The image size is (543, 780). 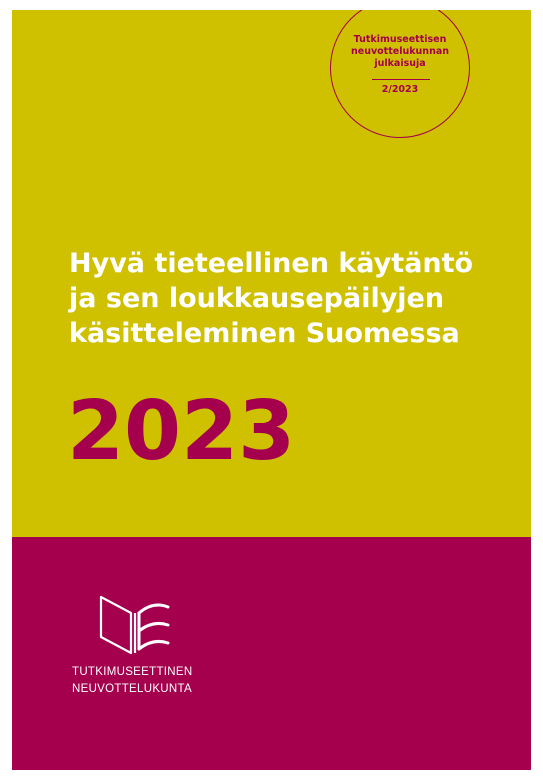 What do you see at coordinates (400, 39) in the screenshot?
I see `series-name-line: Tutkimuseettisen` at bounding box center [400, 39].